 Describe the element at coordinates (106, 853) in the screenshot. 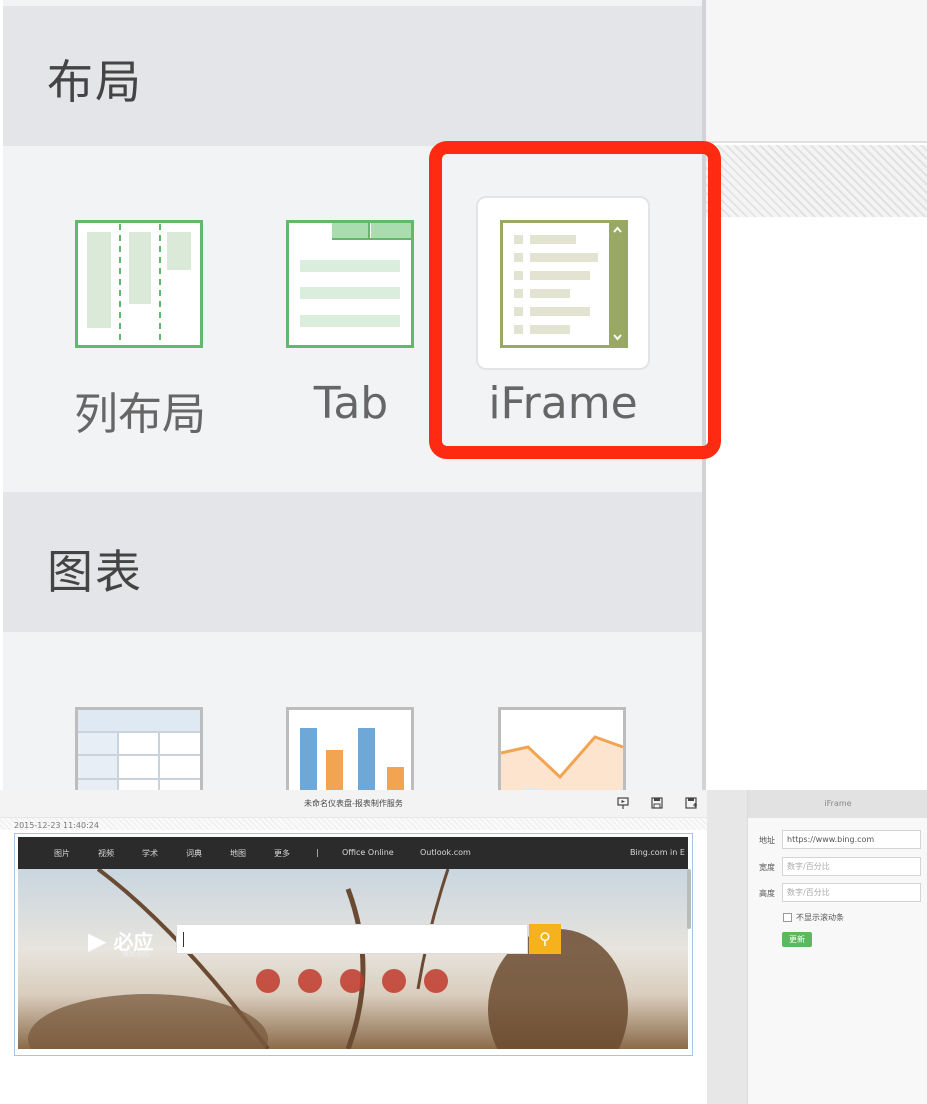

I see `bing-nav-item: 视频` at that location.